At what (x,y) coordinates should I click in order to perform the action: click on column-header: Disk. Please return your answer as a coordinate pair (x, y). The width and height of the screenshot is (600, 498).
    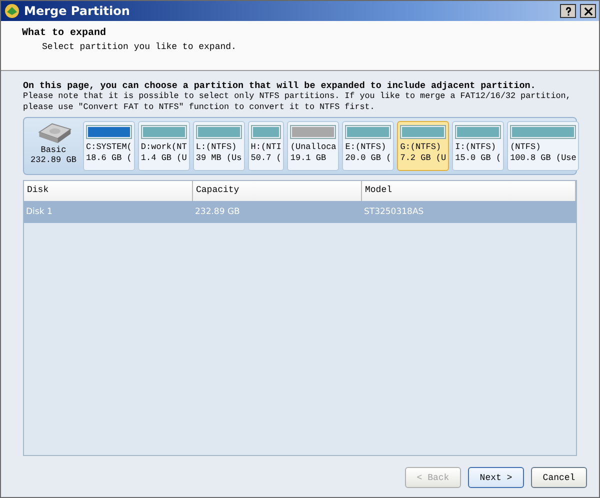
    Looking at the image, I should click on (108, 191).